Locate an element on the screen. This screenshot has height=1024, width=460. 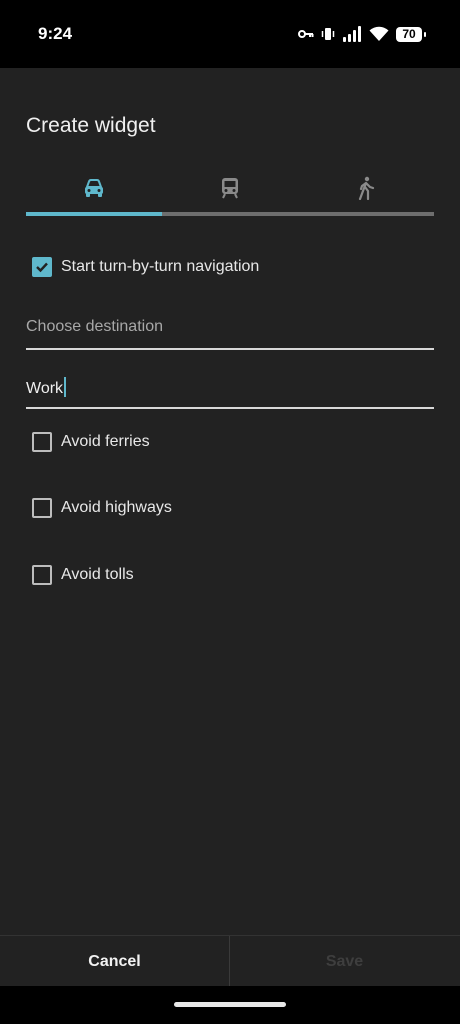
destination-value: Work is located at coordinates (46, 387).